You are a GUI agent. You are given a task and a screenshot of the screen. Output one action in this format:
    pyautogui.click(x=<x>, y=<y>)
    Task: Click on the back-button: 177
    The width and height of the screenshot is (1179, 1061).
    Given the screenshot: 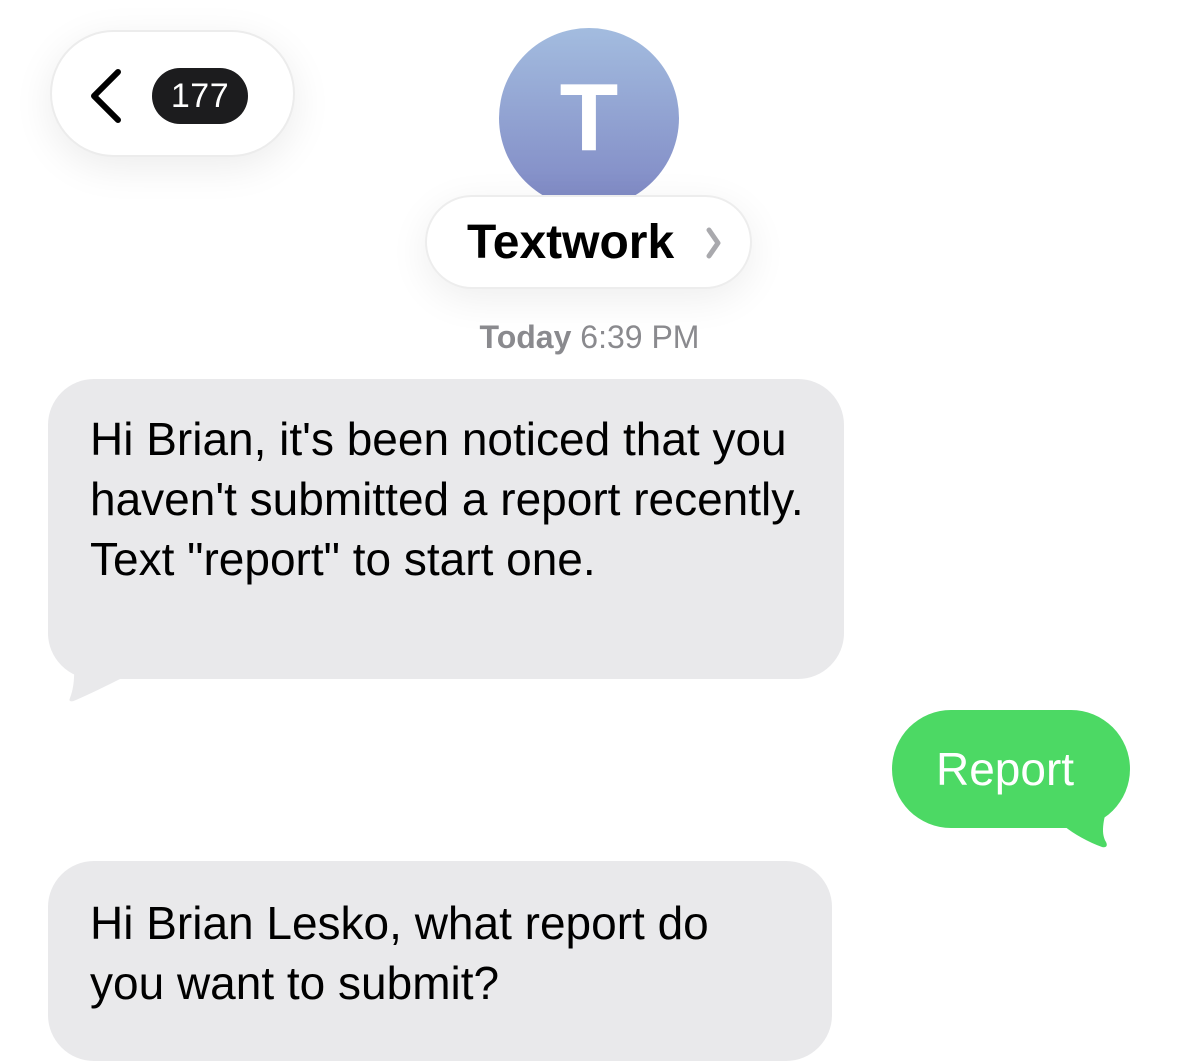 What is the action you would take?
    pyautogui.click(x=172, y=93)
    